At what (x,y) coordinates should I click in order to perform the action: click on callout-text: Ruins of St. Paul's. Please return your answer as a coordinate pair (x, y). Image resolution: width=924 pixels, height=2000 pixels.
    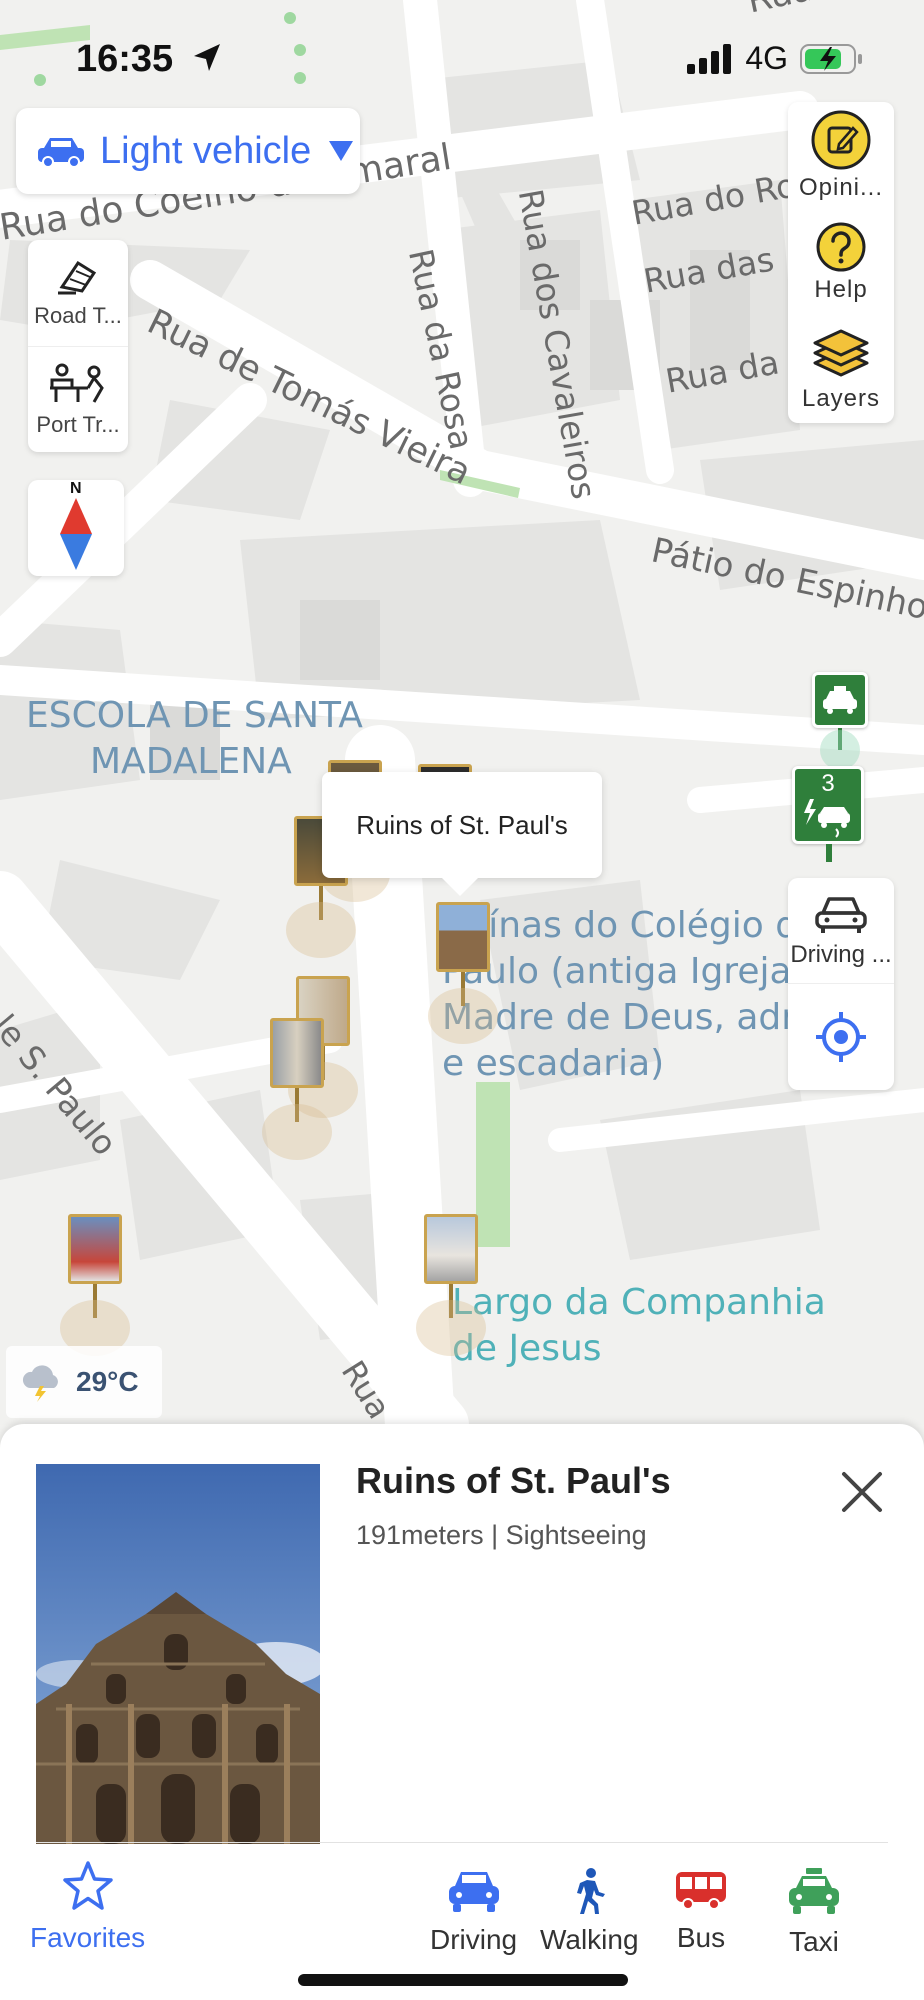
    Looking at the image, I should click on (462, 824).